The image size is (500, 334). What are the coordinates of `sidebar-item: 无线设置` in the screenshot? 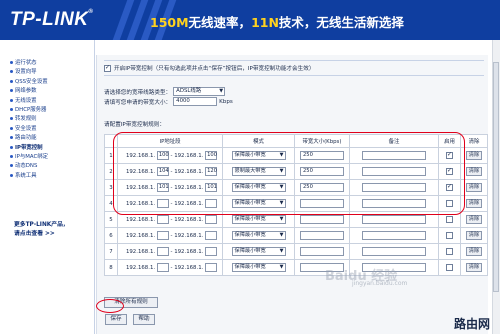 It's located at (52, 101).